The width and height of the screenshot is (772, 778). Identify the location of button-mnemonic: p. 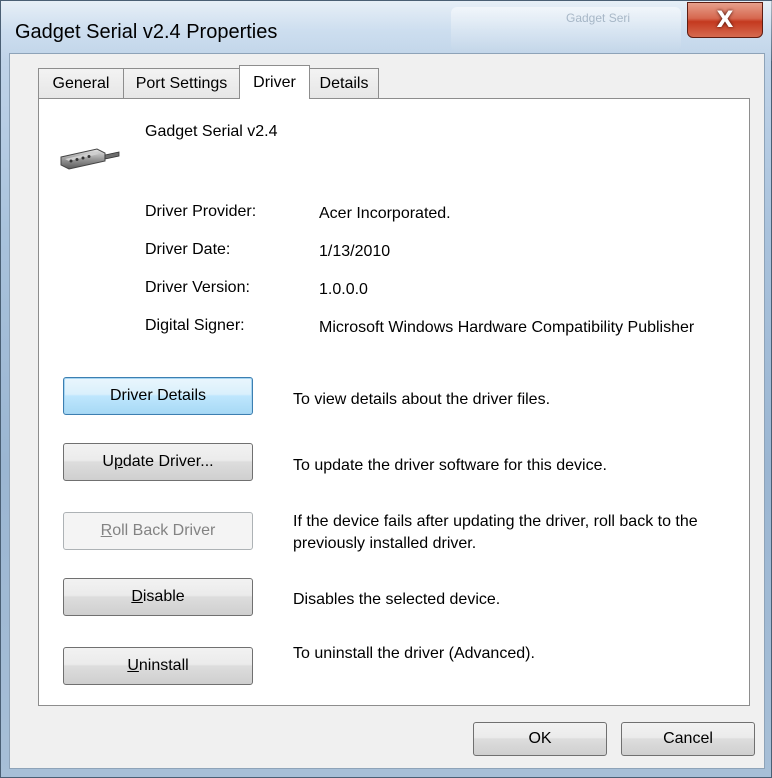
(118, 461).